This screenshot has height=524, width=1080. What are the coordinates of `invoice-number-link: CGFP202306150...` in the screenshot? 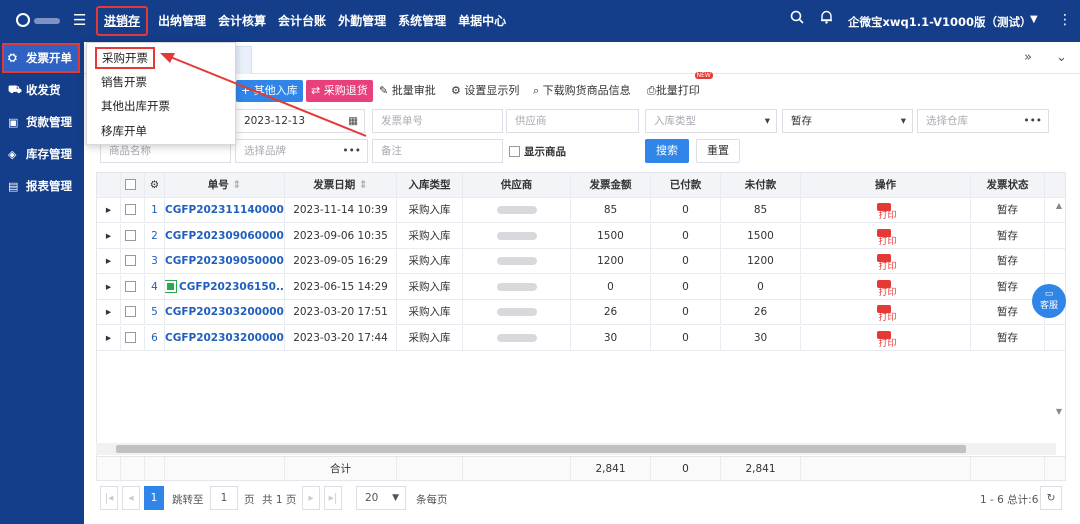 It's located at (231, 287).